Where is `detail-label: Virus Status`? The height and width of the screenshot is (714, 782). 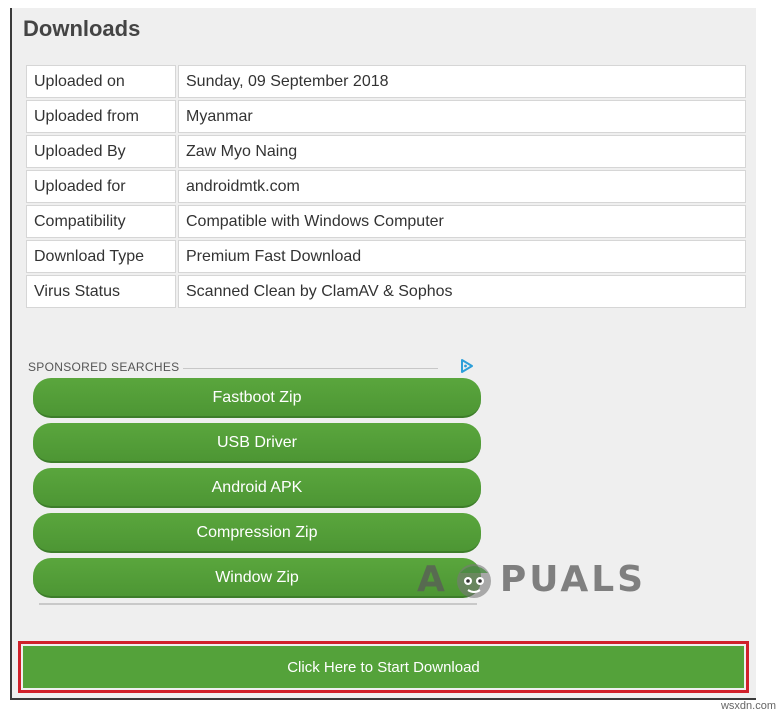 detail-label: Virus Status is located at coordinates (101, 291).